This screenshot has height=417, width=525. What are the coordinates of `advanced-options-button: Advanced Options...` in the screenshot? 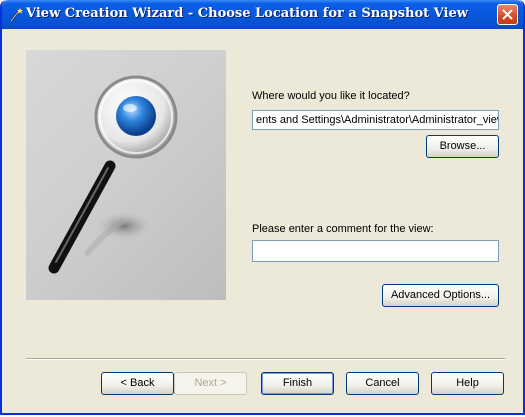 It's located at (440, 295).